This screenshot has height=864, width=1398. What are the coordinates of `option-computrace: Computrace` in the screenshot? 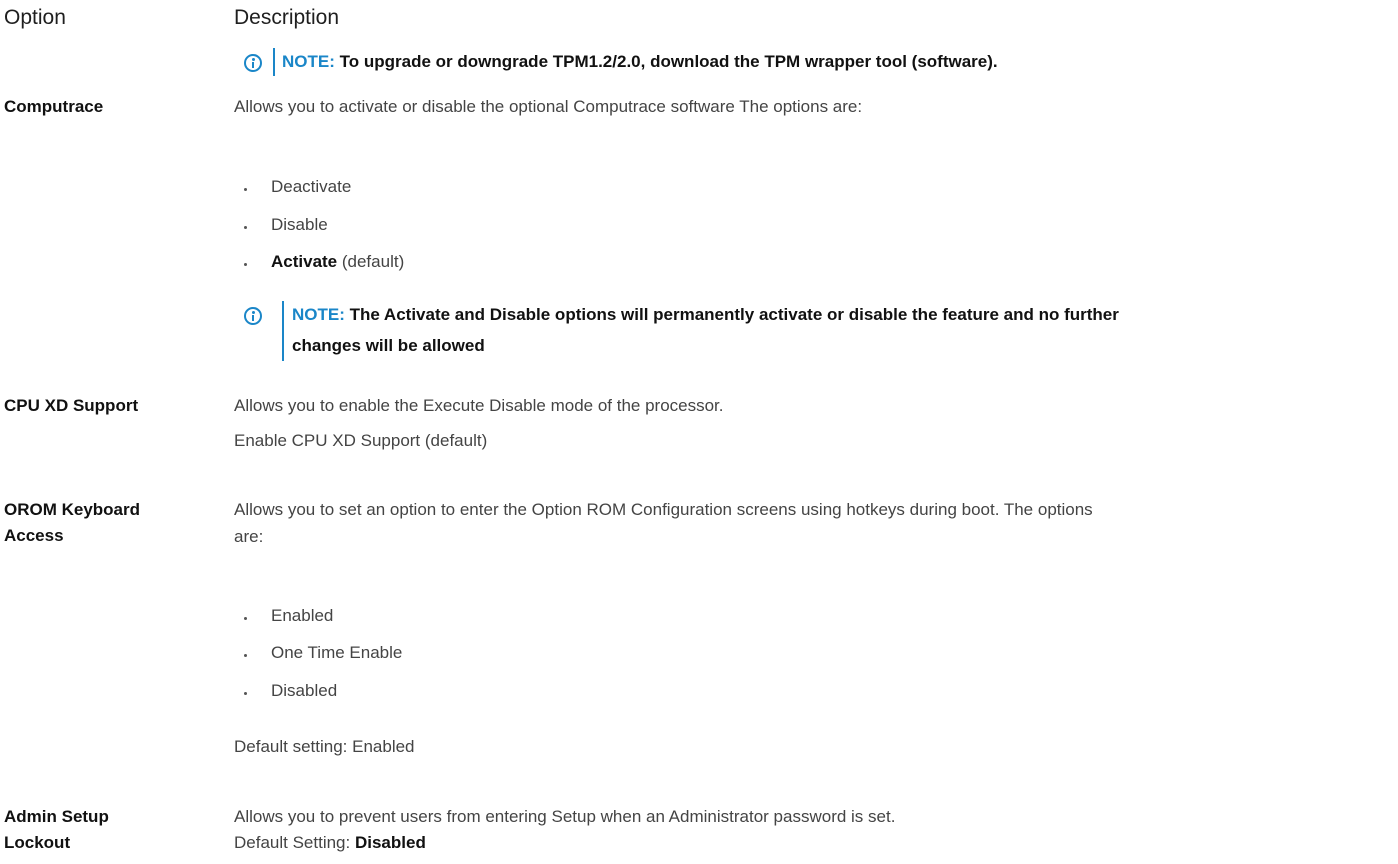 It's located at (54, 106).